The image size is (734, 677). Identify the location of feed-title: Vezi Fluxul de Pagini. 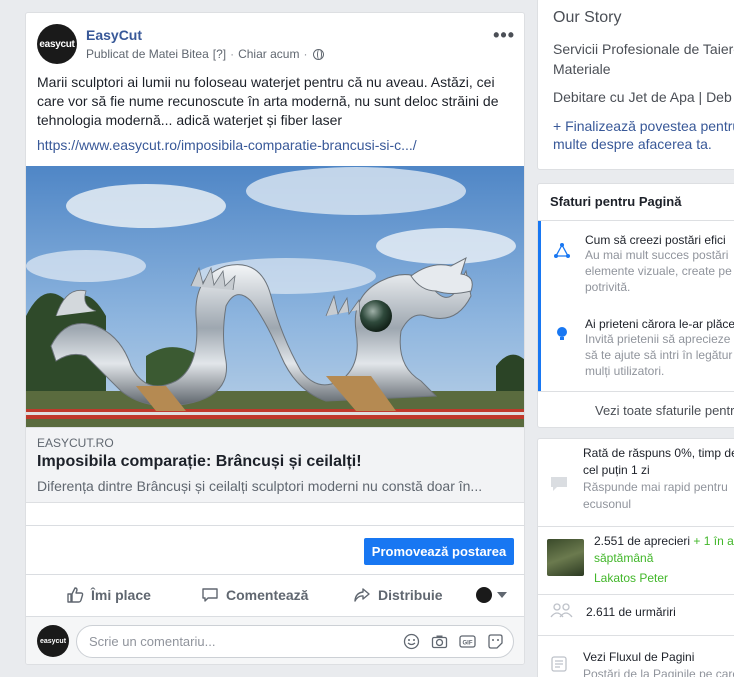
(639, 657).